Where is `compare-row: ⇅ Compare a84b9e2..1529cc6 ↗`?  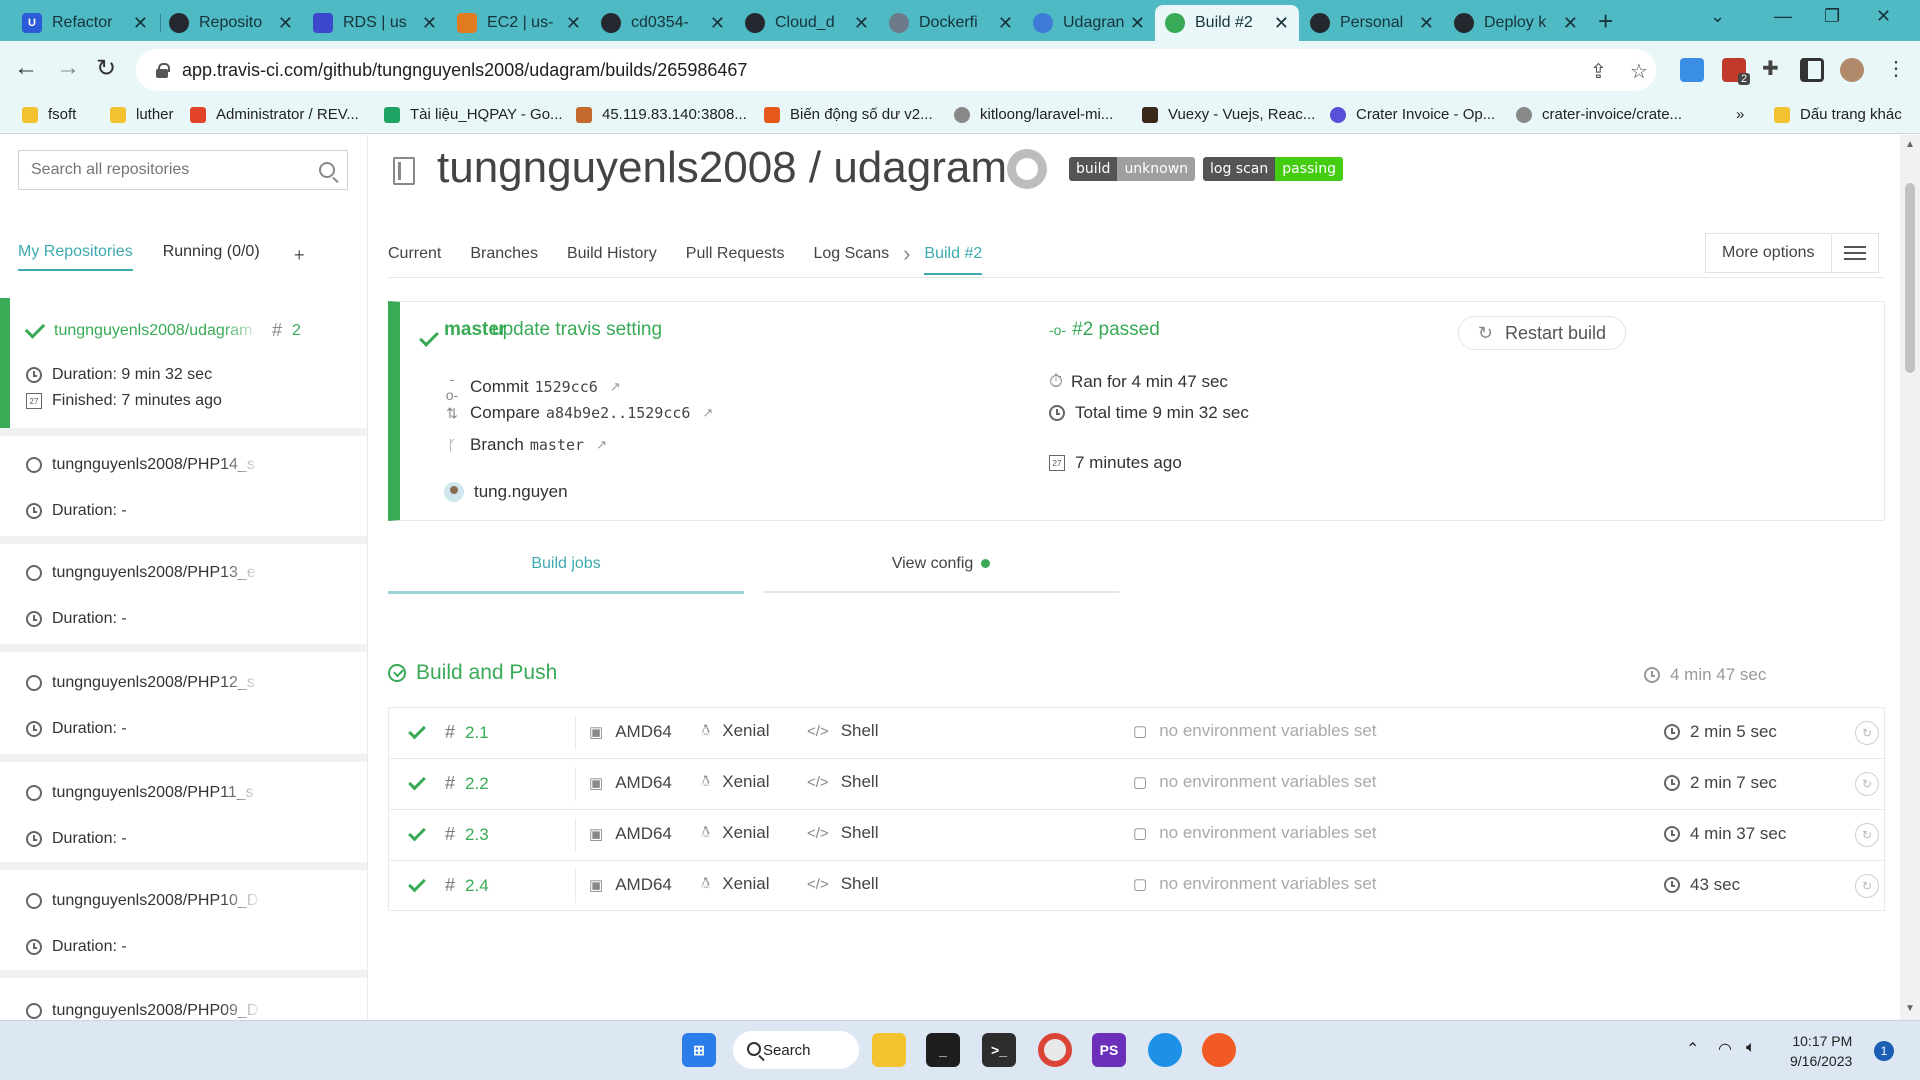
compare-row: ⇅ Compare a84b9e2..1529cc6 ↗ is located at coordinates (578, 413).